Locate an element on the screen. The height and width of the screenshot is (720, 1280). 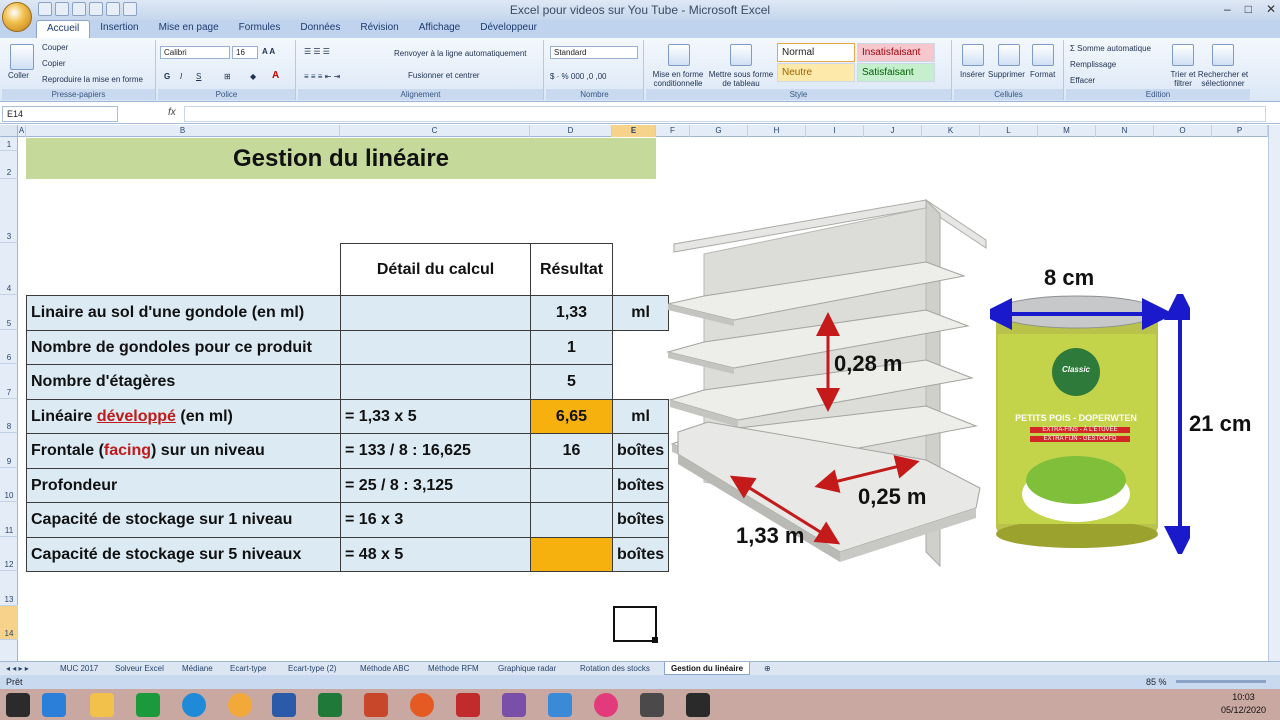
row-label: Profondeur is located at coordinates (183, 485).